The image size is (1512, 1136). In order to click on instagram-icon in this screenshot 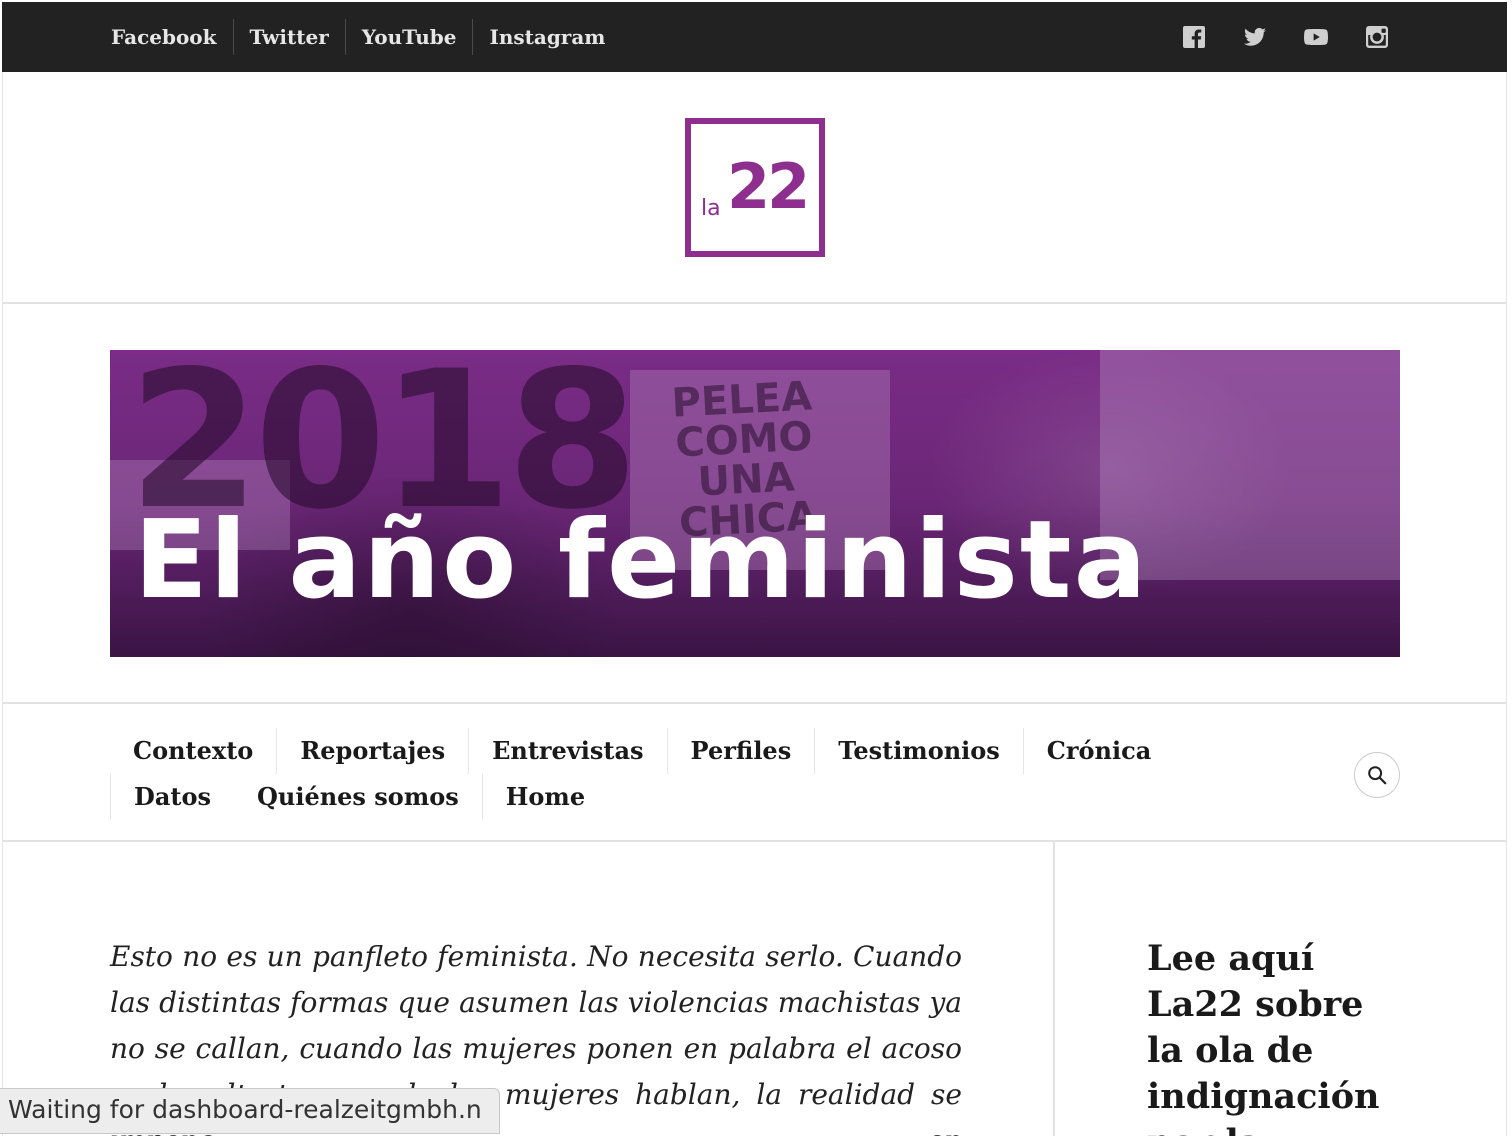, I will do `click(1377, 37)`.